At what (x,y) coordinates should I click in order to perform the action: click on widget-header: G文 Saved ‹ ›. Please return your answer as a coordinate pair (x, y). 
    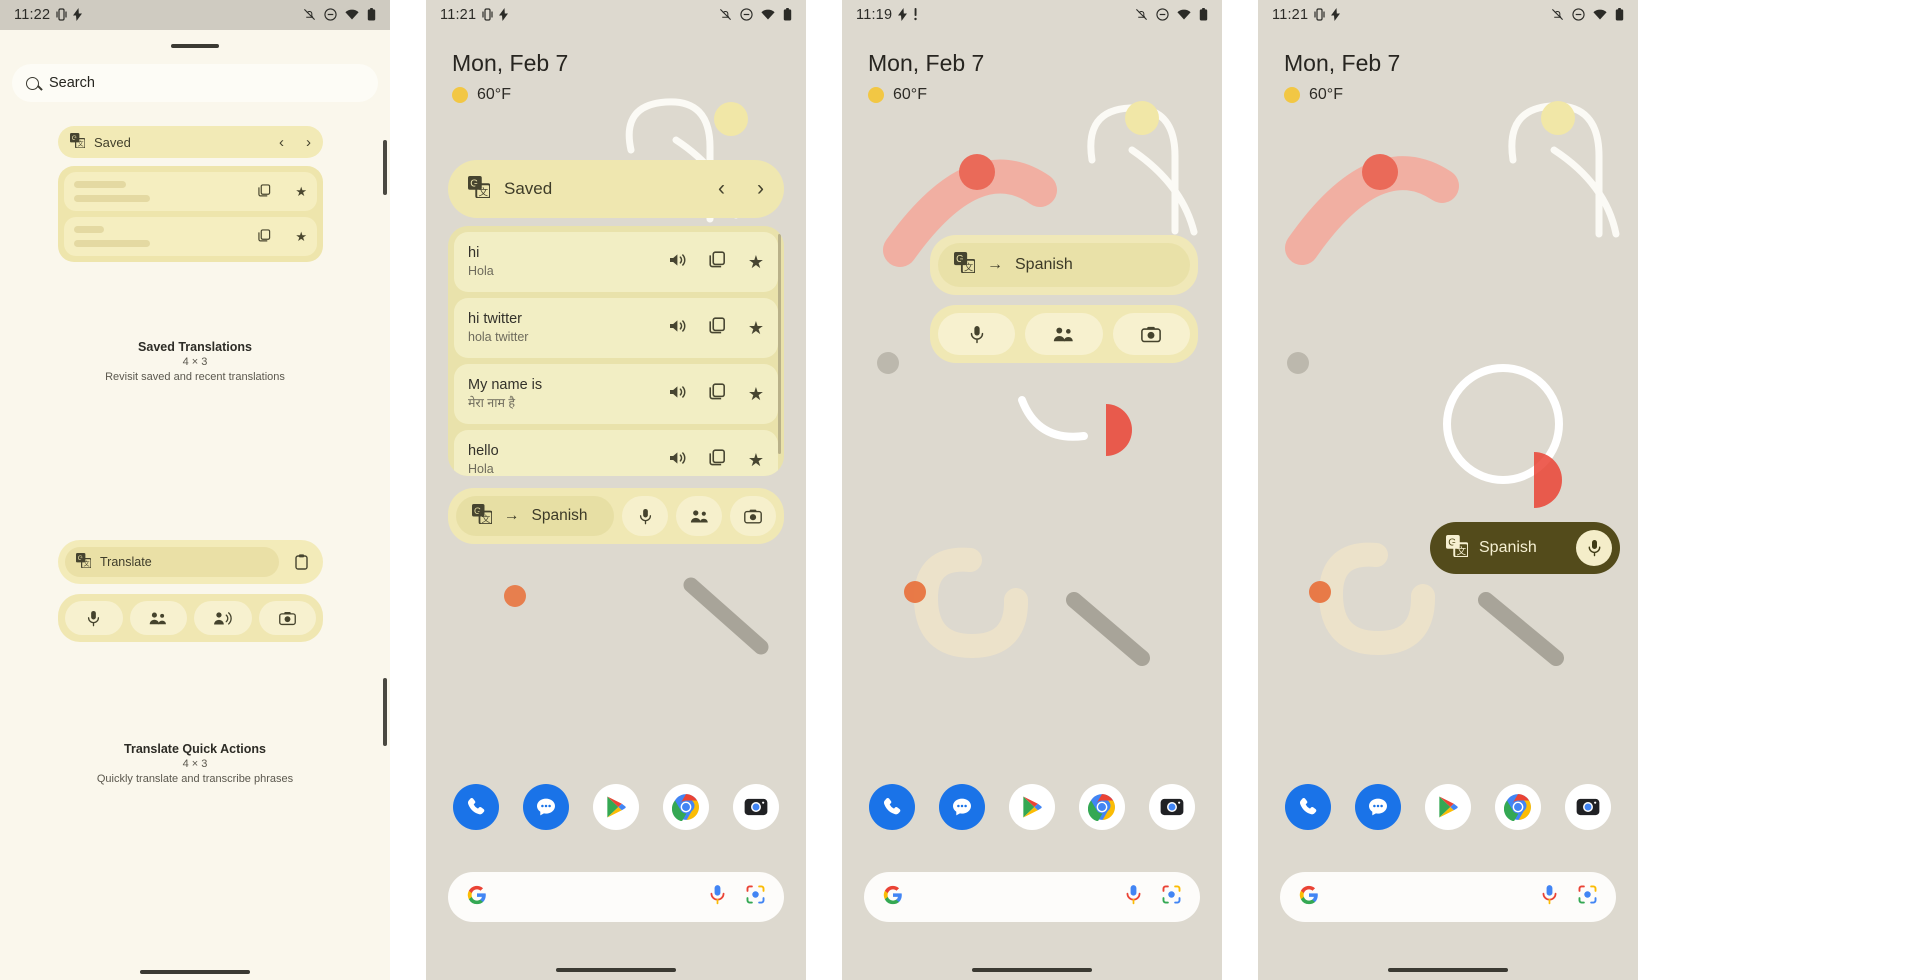
    Looking at the image, I should click on (616, 189).